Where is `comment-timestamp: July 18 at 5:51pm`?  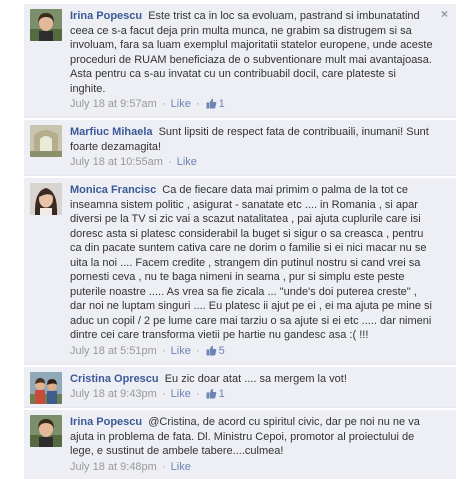 comment-timestamp: July 18 at 5:51pm is located at coordinates (113, 351).